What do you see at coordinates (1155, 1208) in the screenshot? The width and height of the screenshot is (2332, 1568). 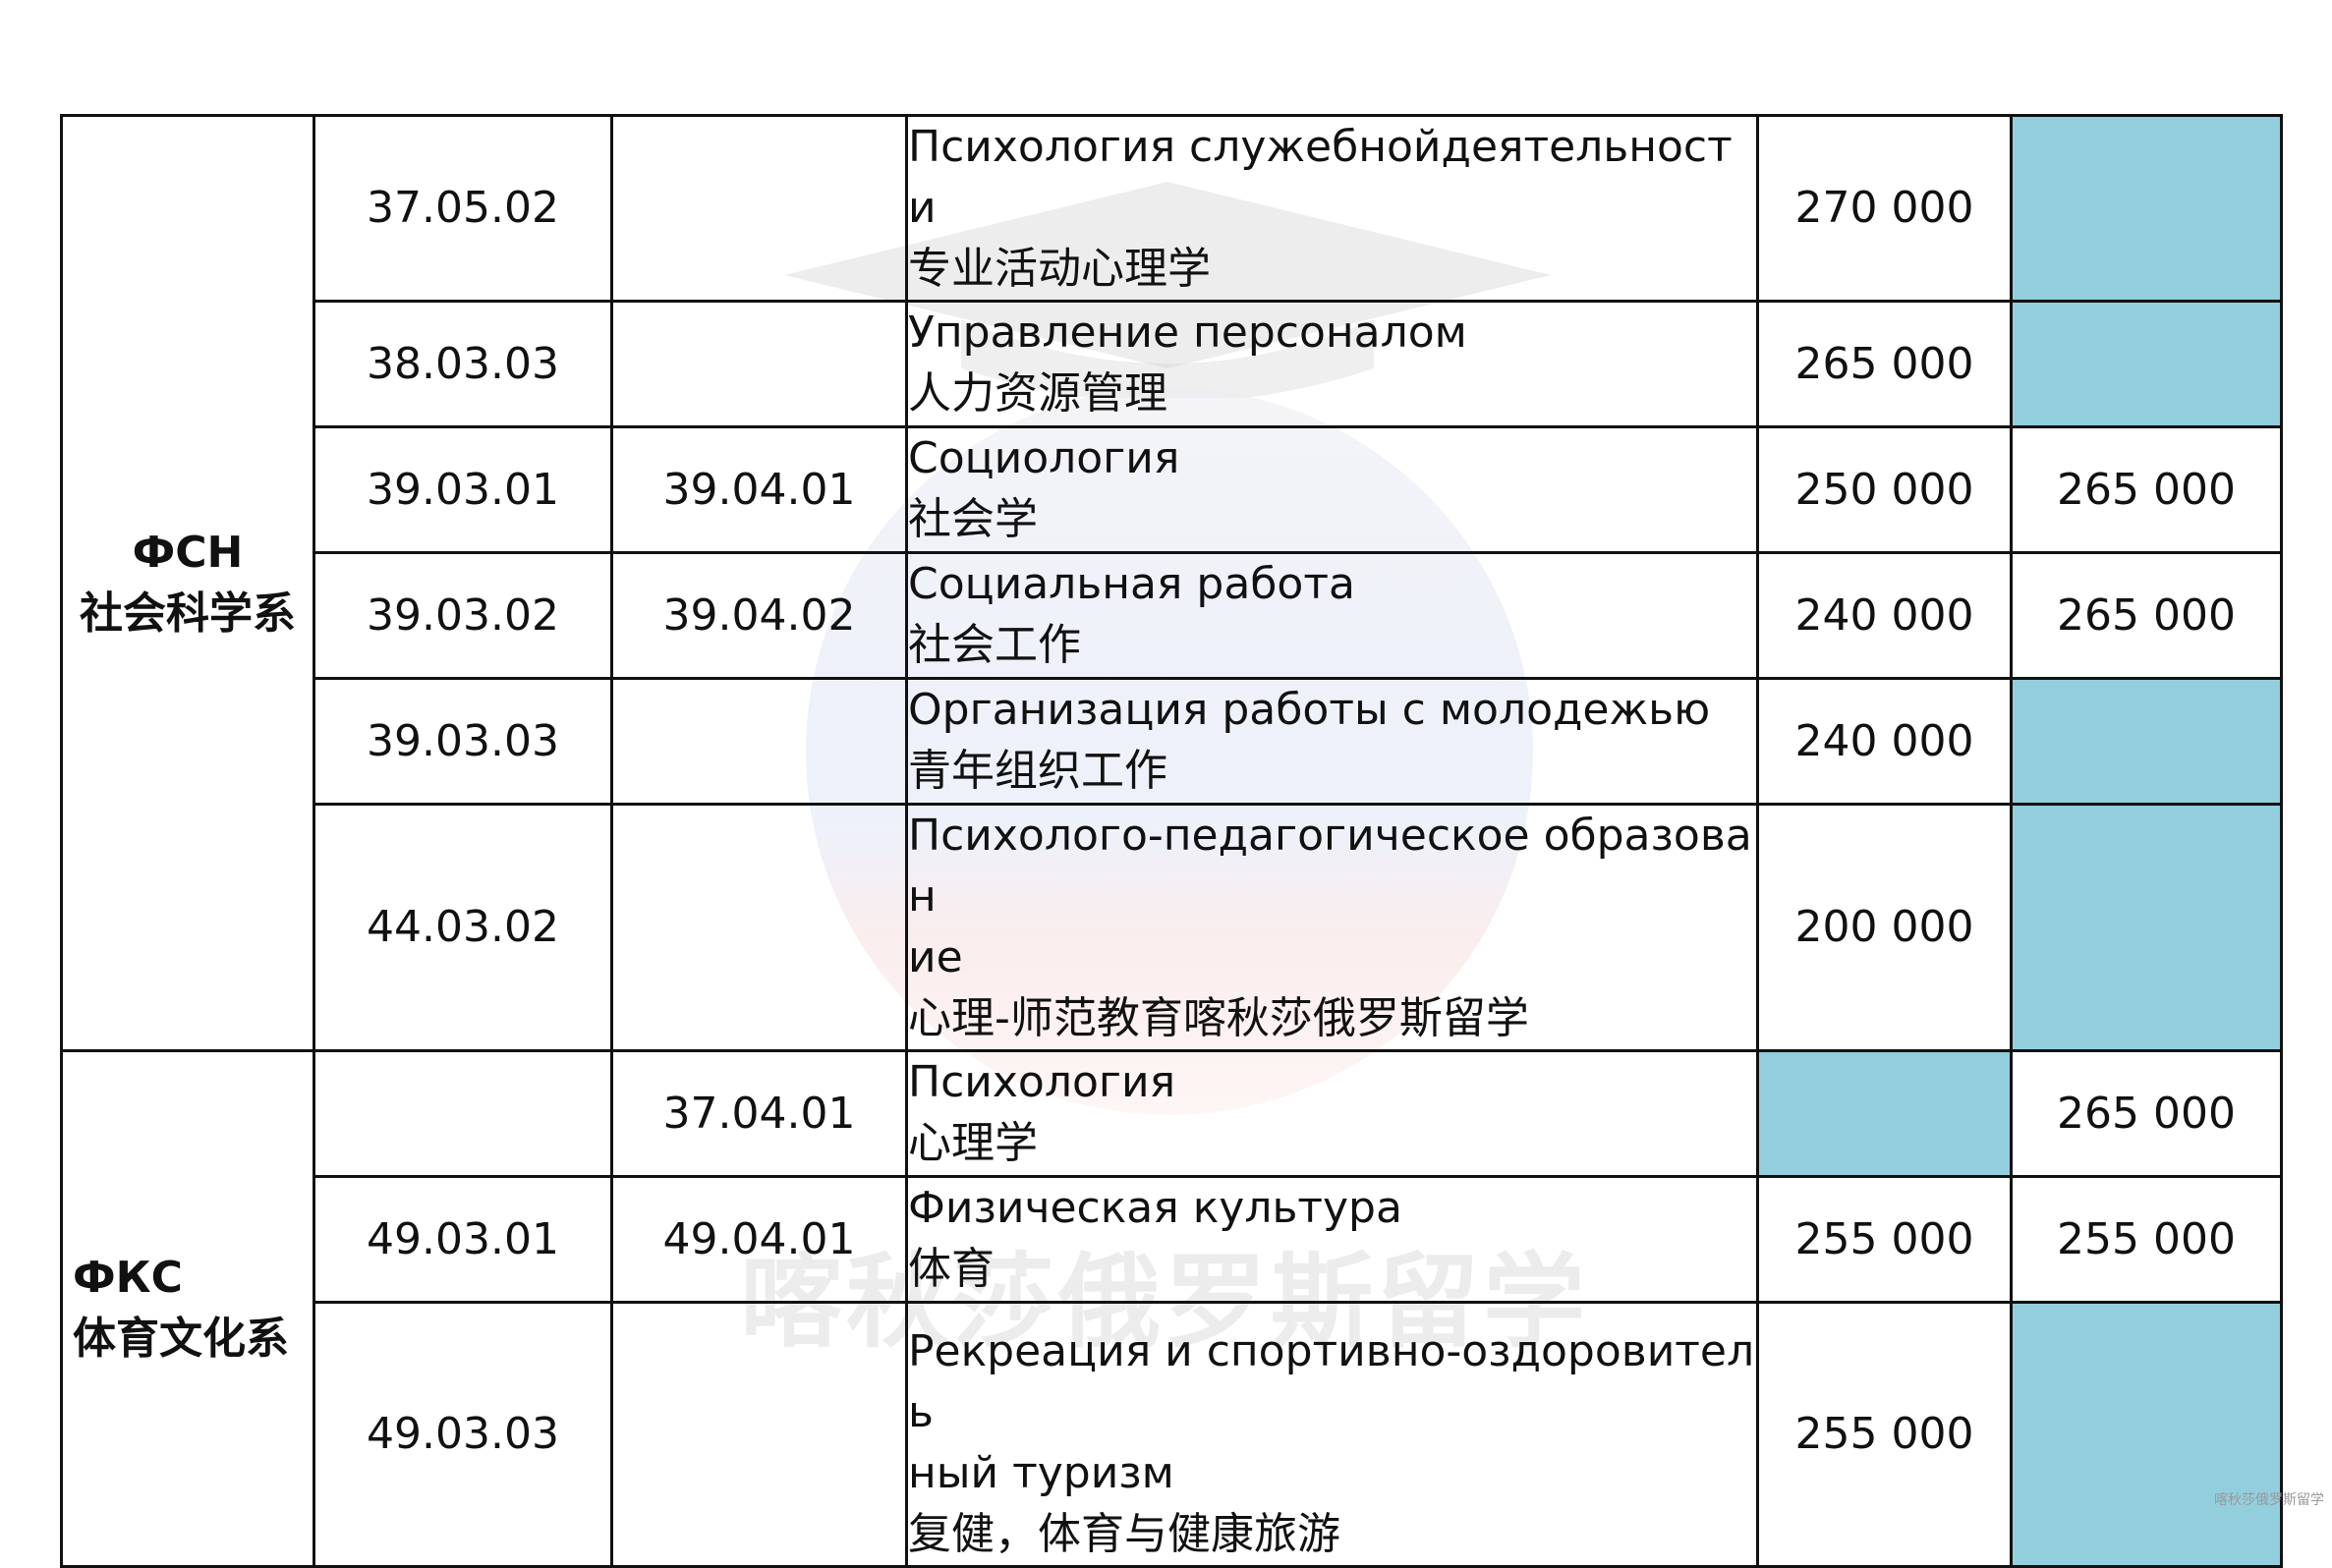 I see `program-name-ru: Физическая культура` at bounding box center [1155, 1208].